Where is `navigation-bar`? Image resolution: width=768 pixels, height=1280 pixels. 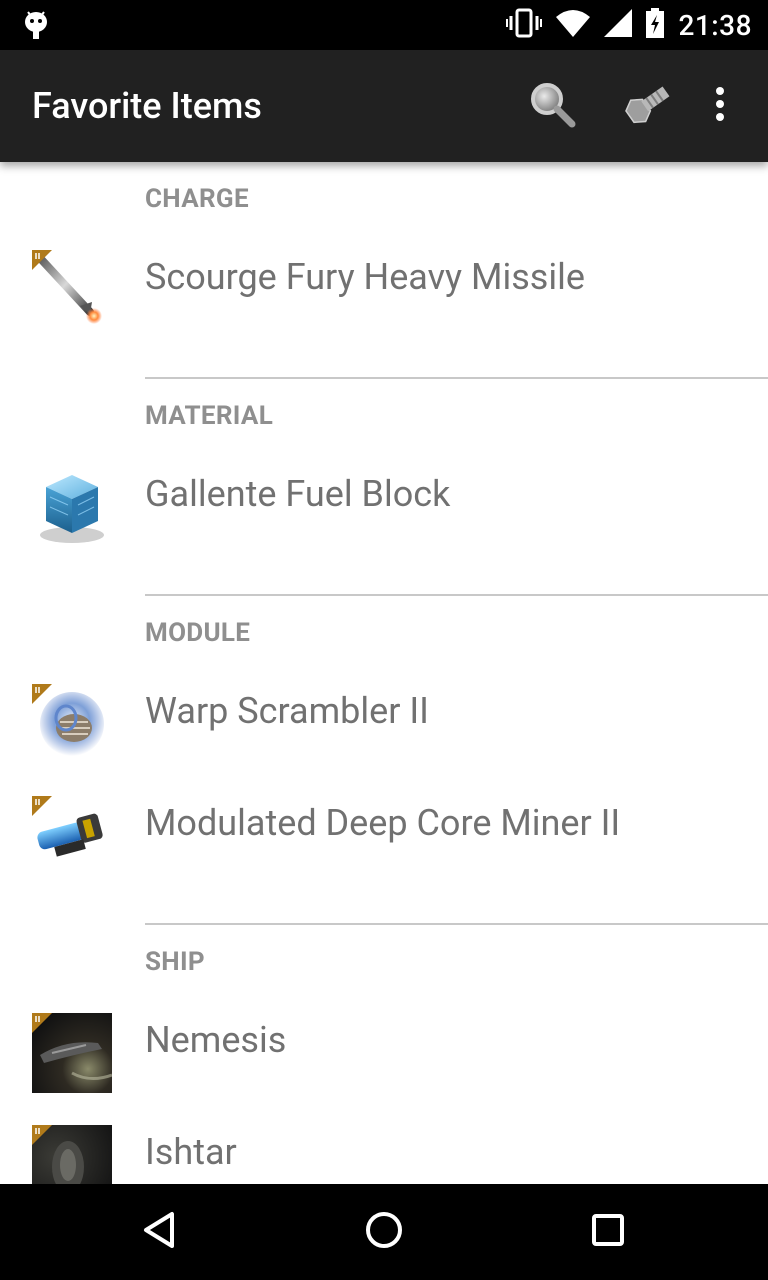 navigation-bar is located at coordinates (384, 1232).